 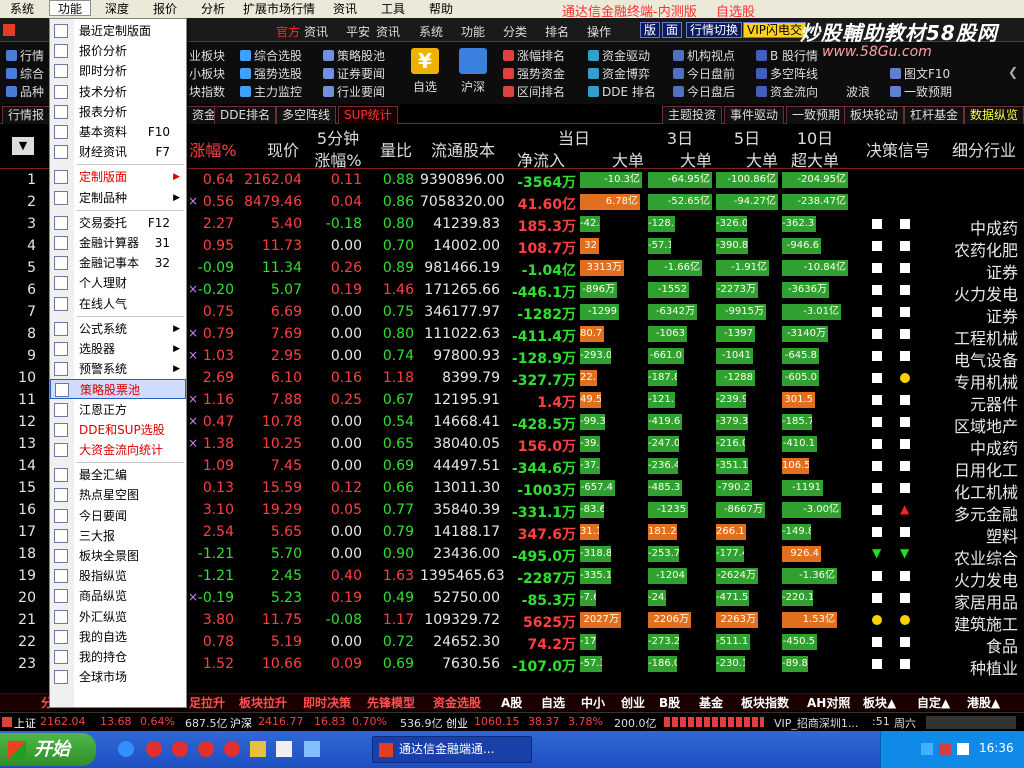 I want to click on menu-item: 报表分析, so click(x=118, y=112).